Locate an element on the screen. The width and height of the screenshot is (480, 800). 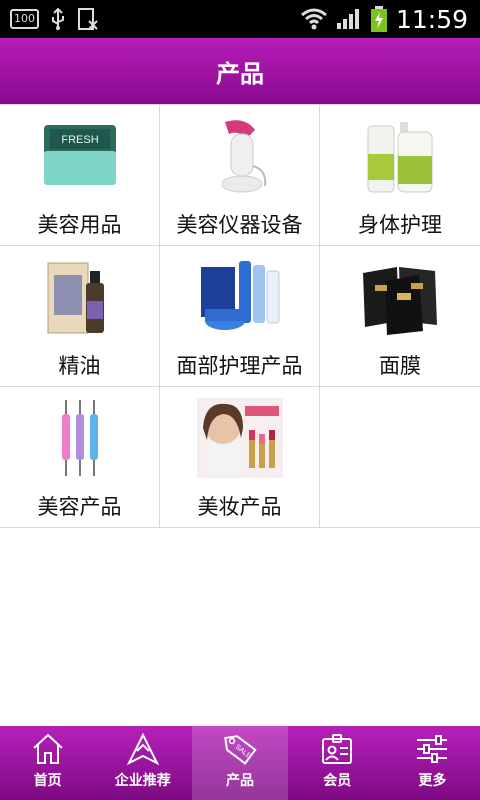
lotion-bottles-icon is located at coordinates (400, 156).